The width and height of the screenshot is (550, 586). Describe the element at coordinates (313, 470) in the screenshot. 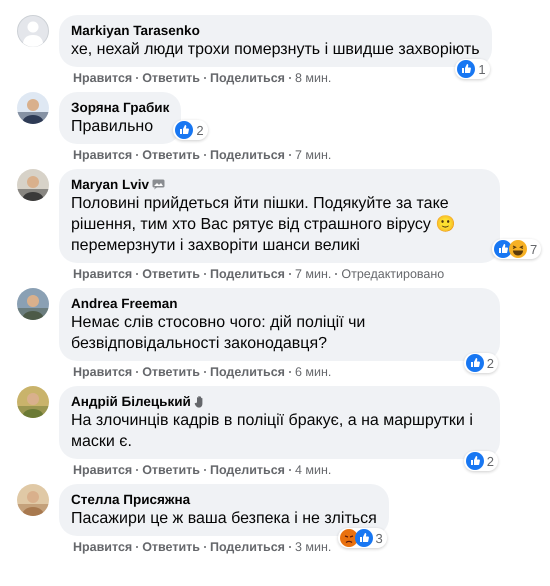

I see `comment-time: 4 мин.` at that location.